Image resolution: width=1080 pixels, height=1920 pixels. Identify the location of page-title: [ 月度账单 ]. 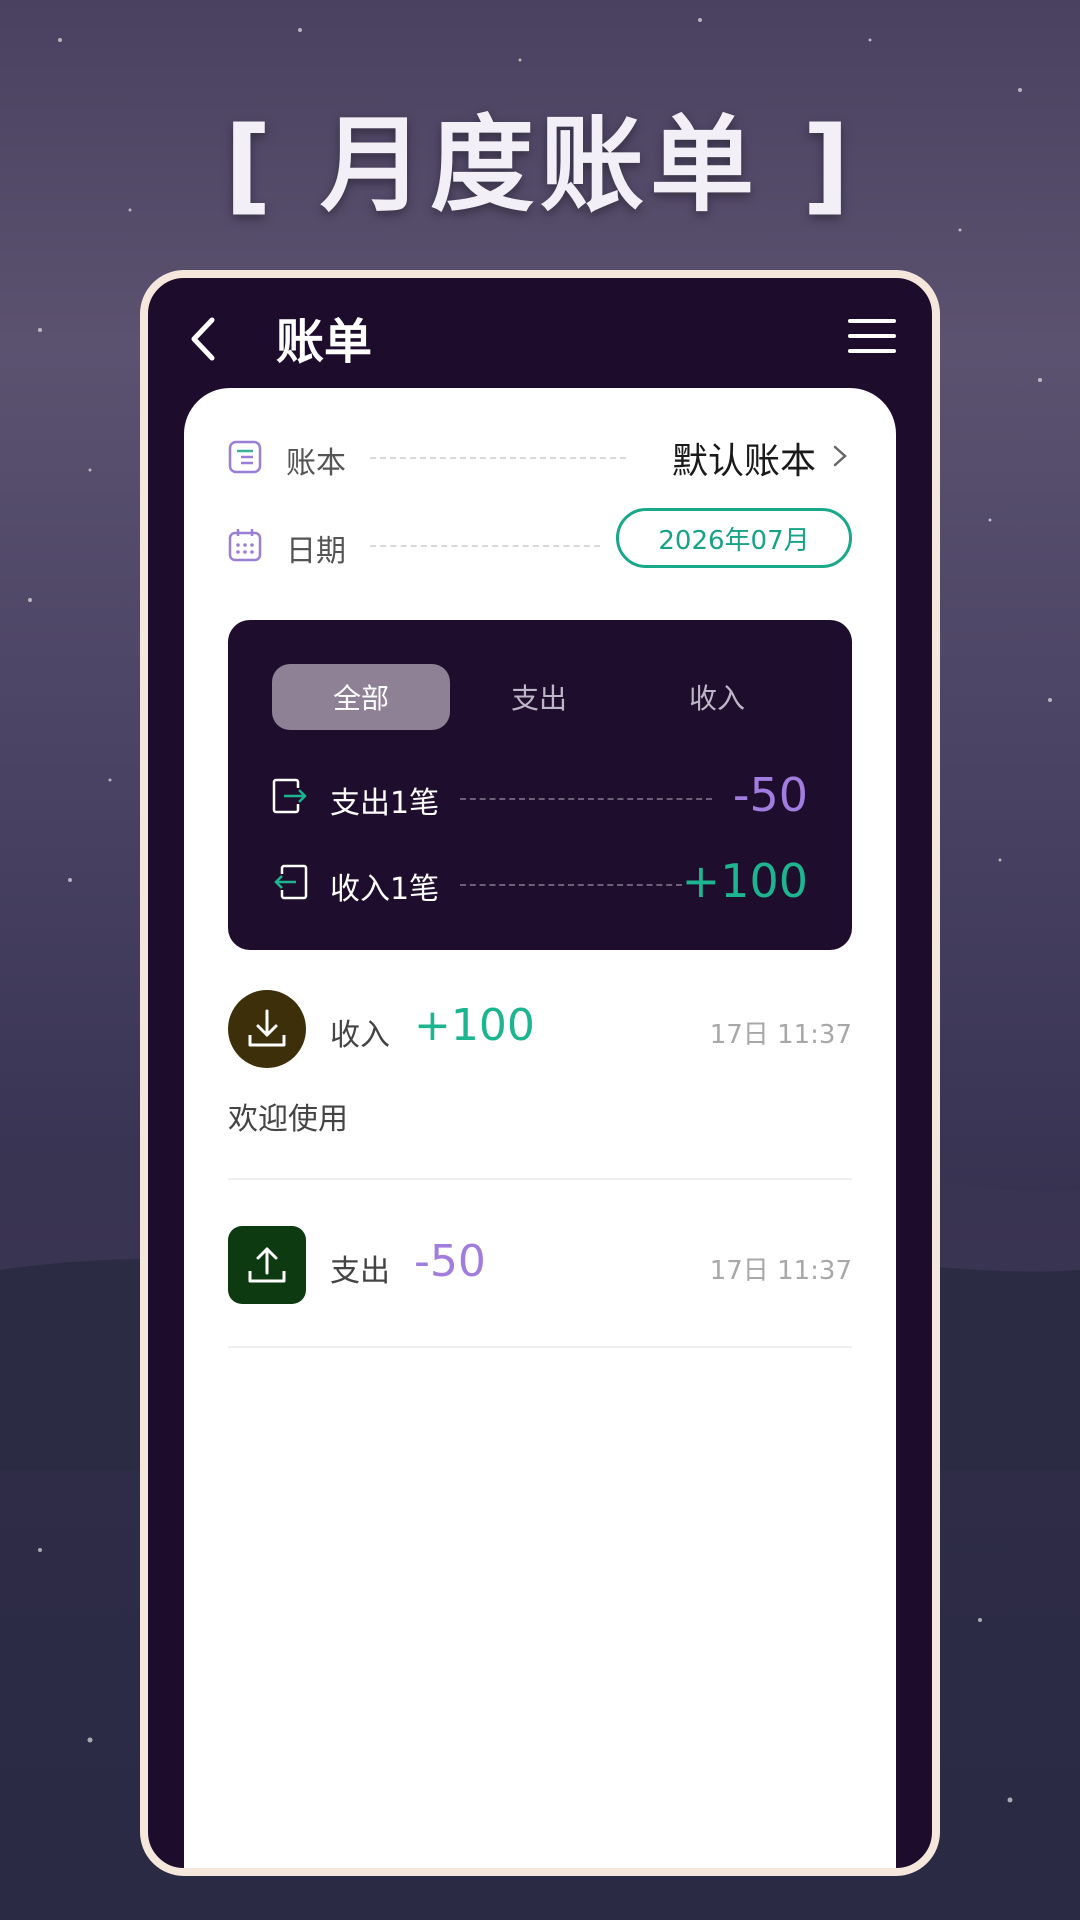
(540, 165).